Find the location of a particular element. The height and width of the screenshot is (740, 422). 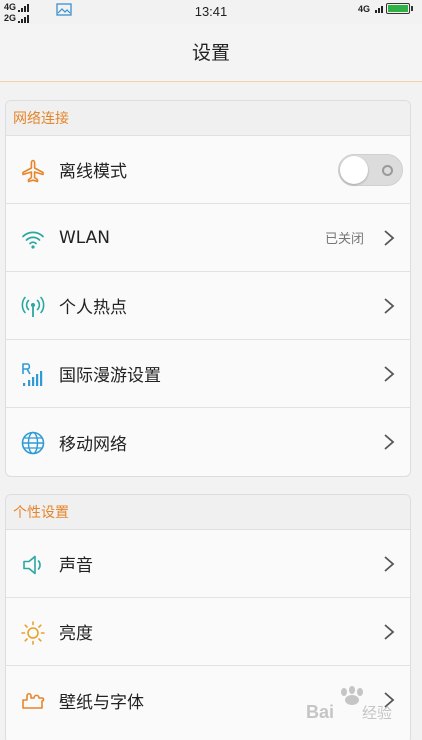

speaker-icon is located at coordinates (32, 565).